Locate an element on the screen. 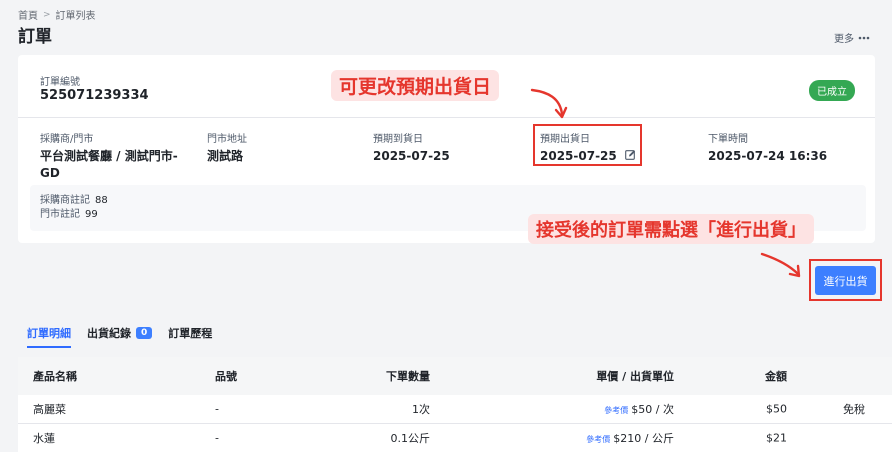 The height and width of the screenshot is (452, 892). table-row: 水蓮 - 0.1公斤 參考價 $210 / 公斤 $21 is located at coordinates (455, 438).